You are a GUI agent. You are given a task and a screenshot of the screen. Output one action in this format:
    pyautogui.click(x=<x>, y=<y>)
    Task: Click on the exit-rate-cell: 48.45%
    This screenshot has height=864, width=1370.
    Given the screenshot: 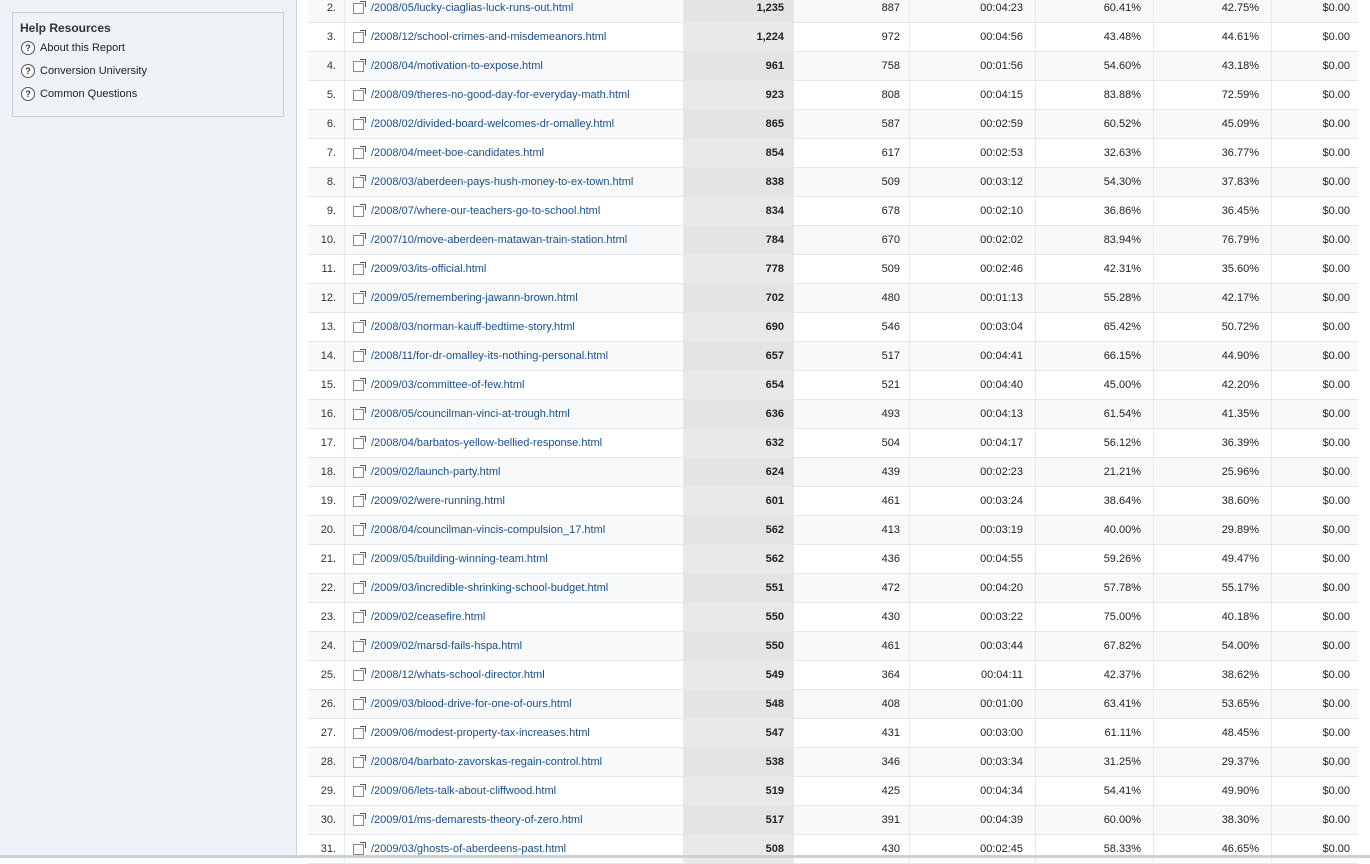 What is the action you would take?
    pyautogui.click(x=1213, y=733)
    